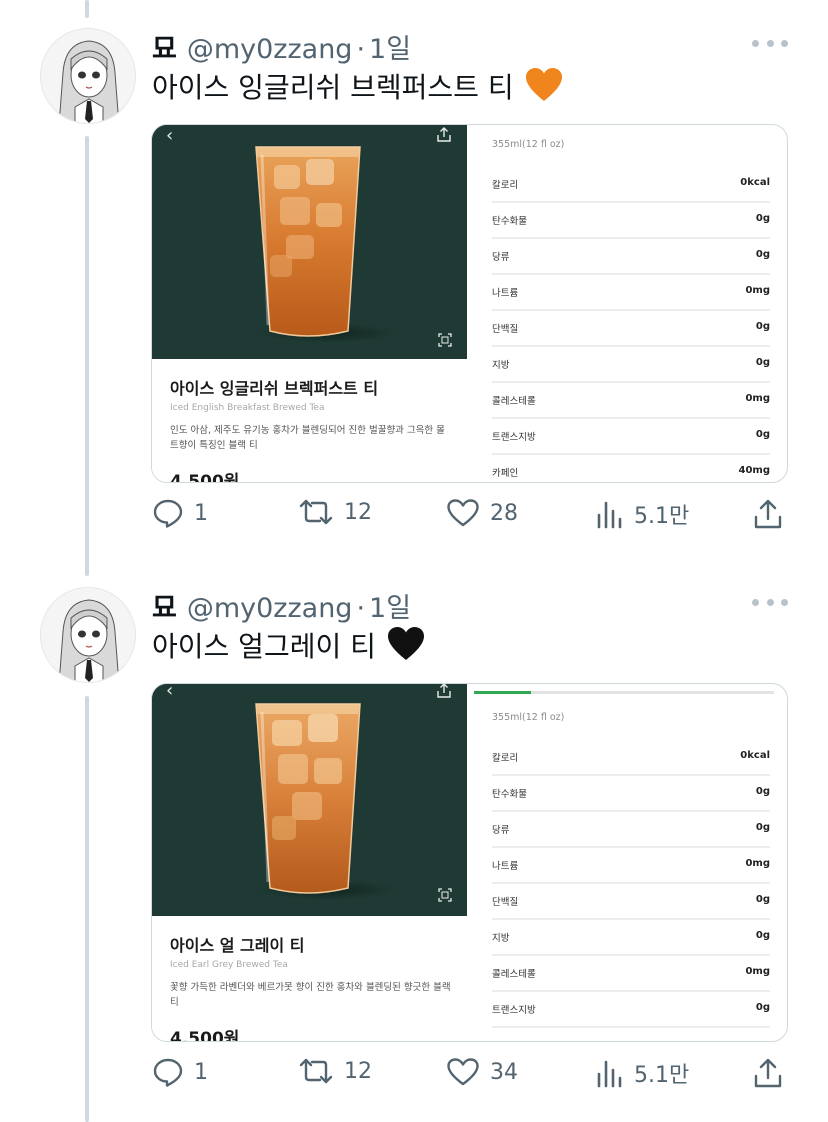  I want to click on nutrition-label: 카페인, so click(505, 473).